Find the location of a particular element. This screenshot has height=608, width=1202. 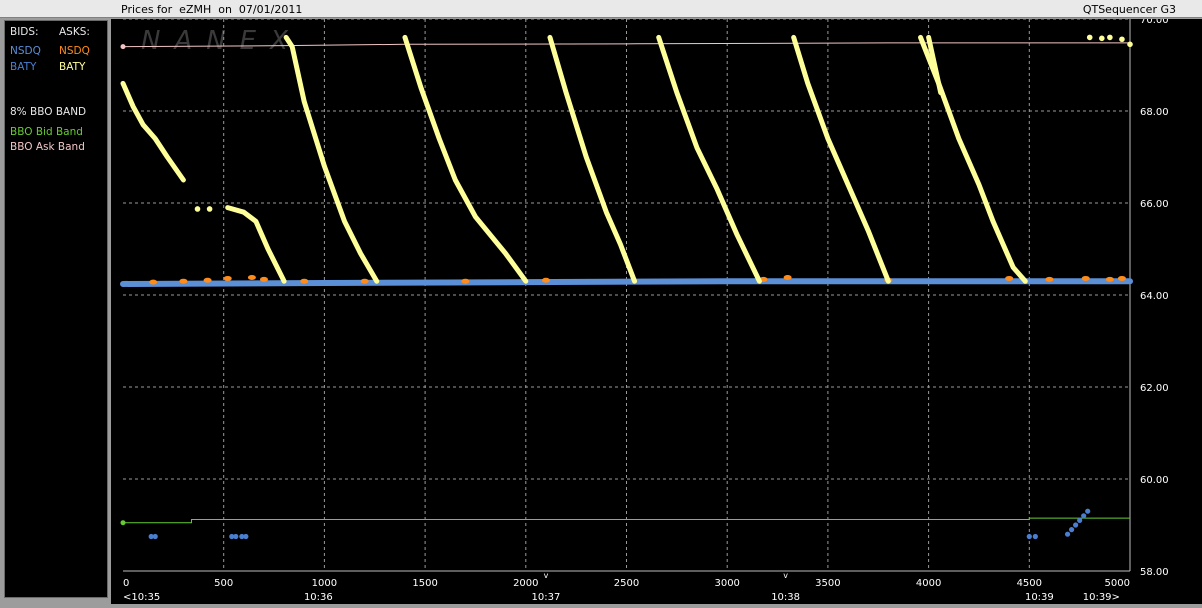

app-name: QTSequencer G3 is located at coordinates (1129, 9).